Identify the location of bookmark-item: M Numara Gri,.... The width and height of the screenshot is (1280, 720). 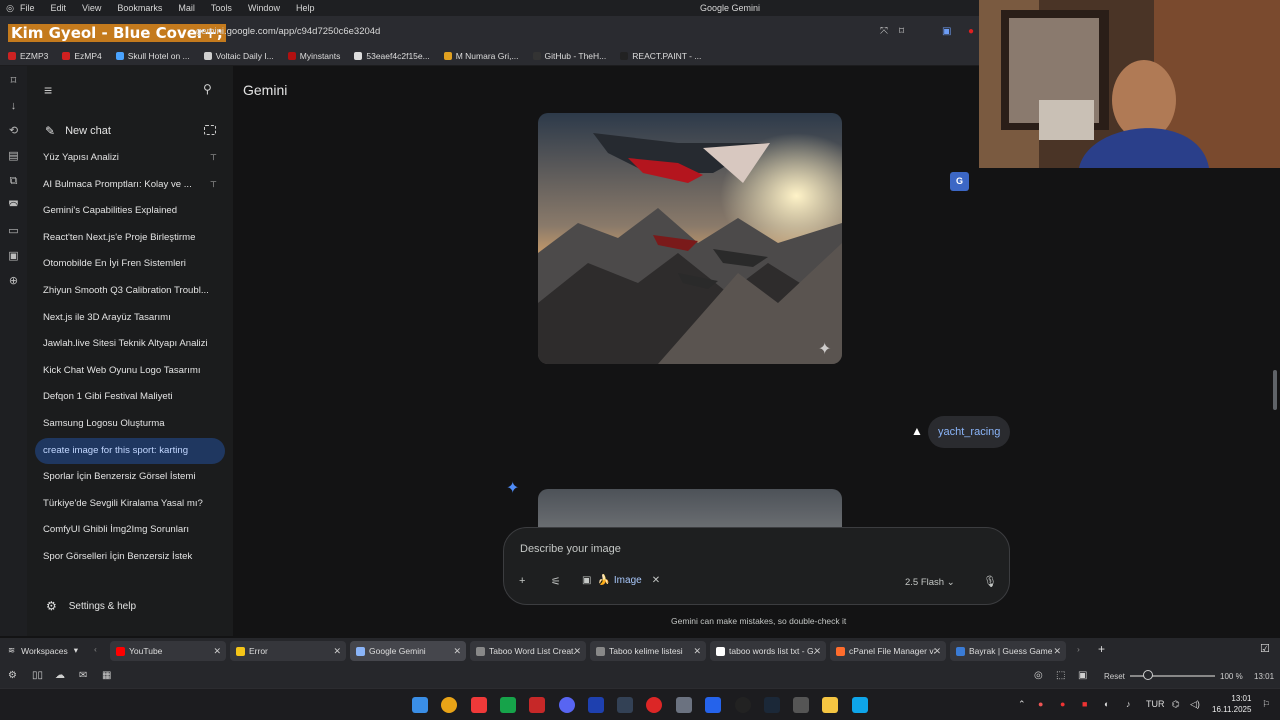
(481, 56).